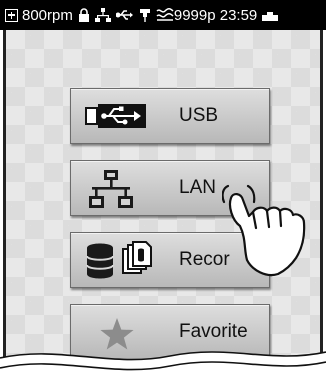 Image resolution: width=326 pixels, height=390 pixels. What do you see at coordinates (197, 187) in the screenshot?
I see `lan-label: LAN` at bounding box center [197, 187].